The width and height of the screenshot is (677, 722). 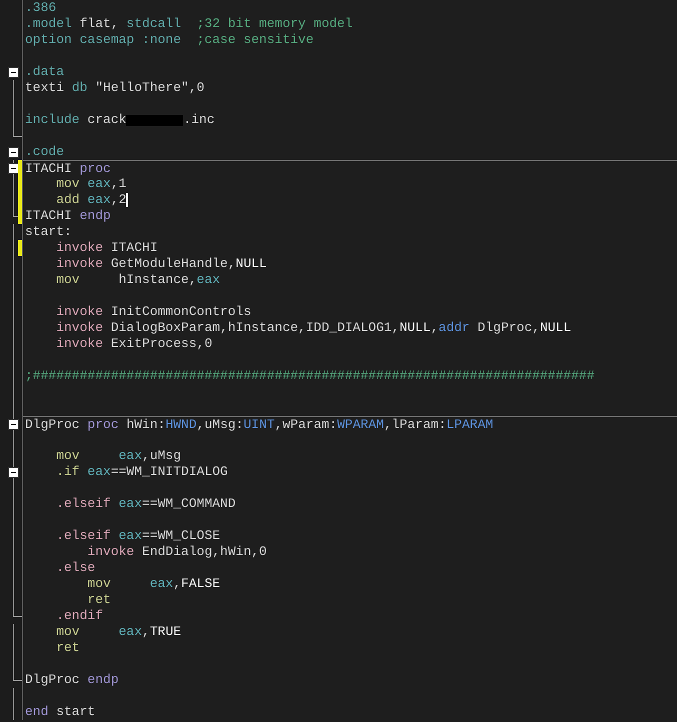 What do you see at coordinates (68, 216) in the screenshot?
I see `code-line: ITACHI endp` at bounding box center [68, 216].